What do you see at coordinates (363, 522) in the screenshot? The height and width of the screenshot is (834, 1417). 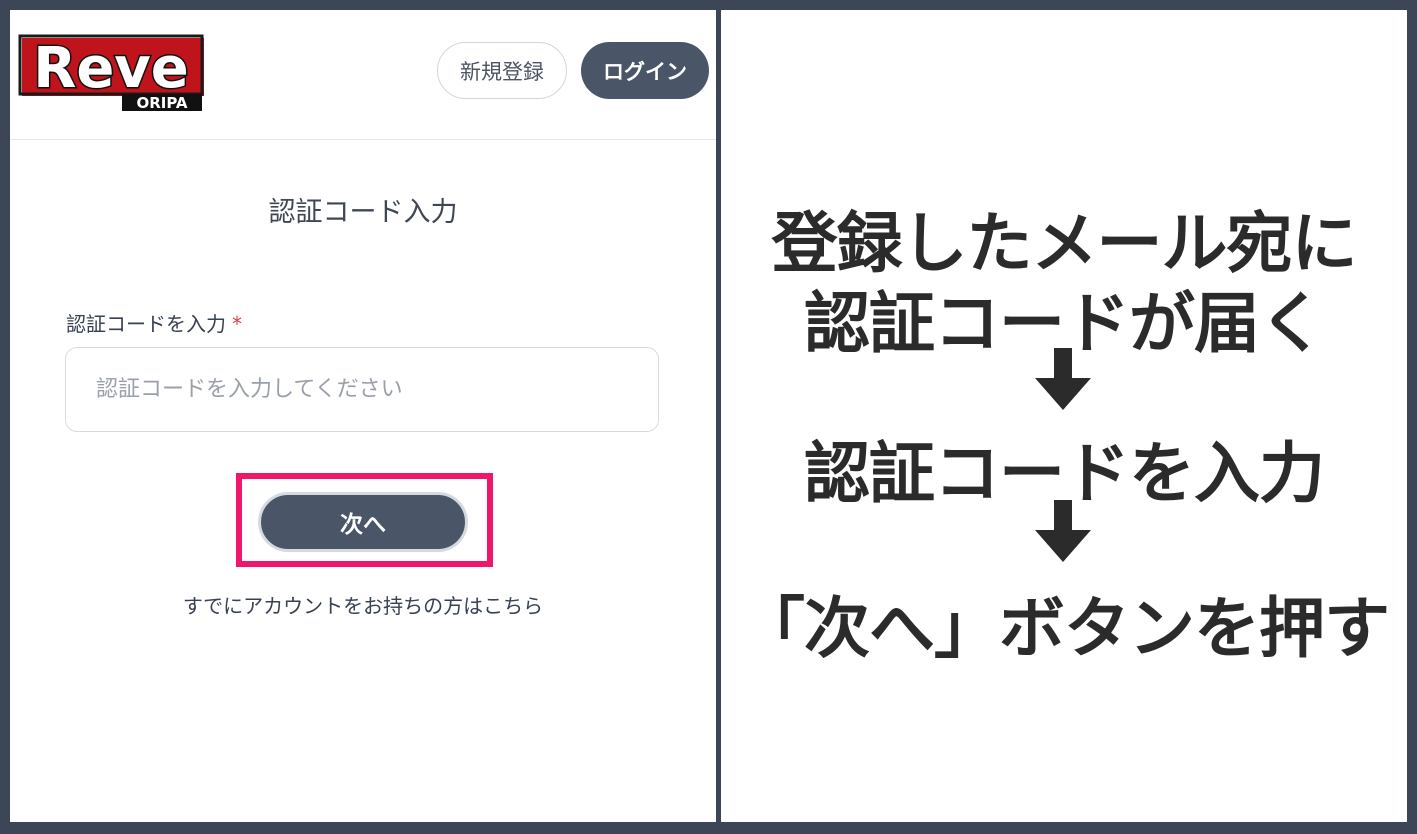 I see `next-button: 次へ` at bounding box center [363, 522].